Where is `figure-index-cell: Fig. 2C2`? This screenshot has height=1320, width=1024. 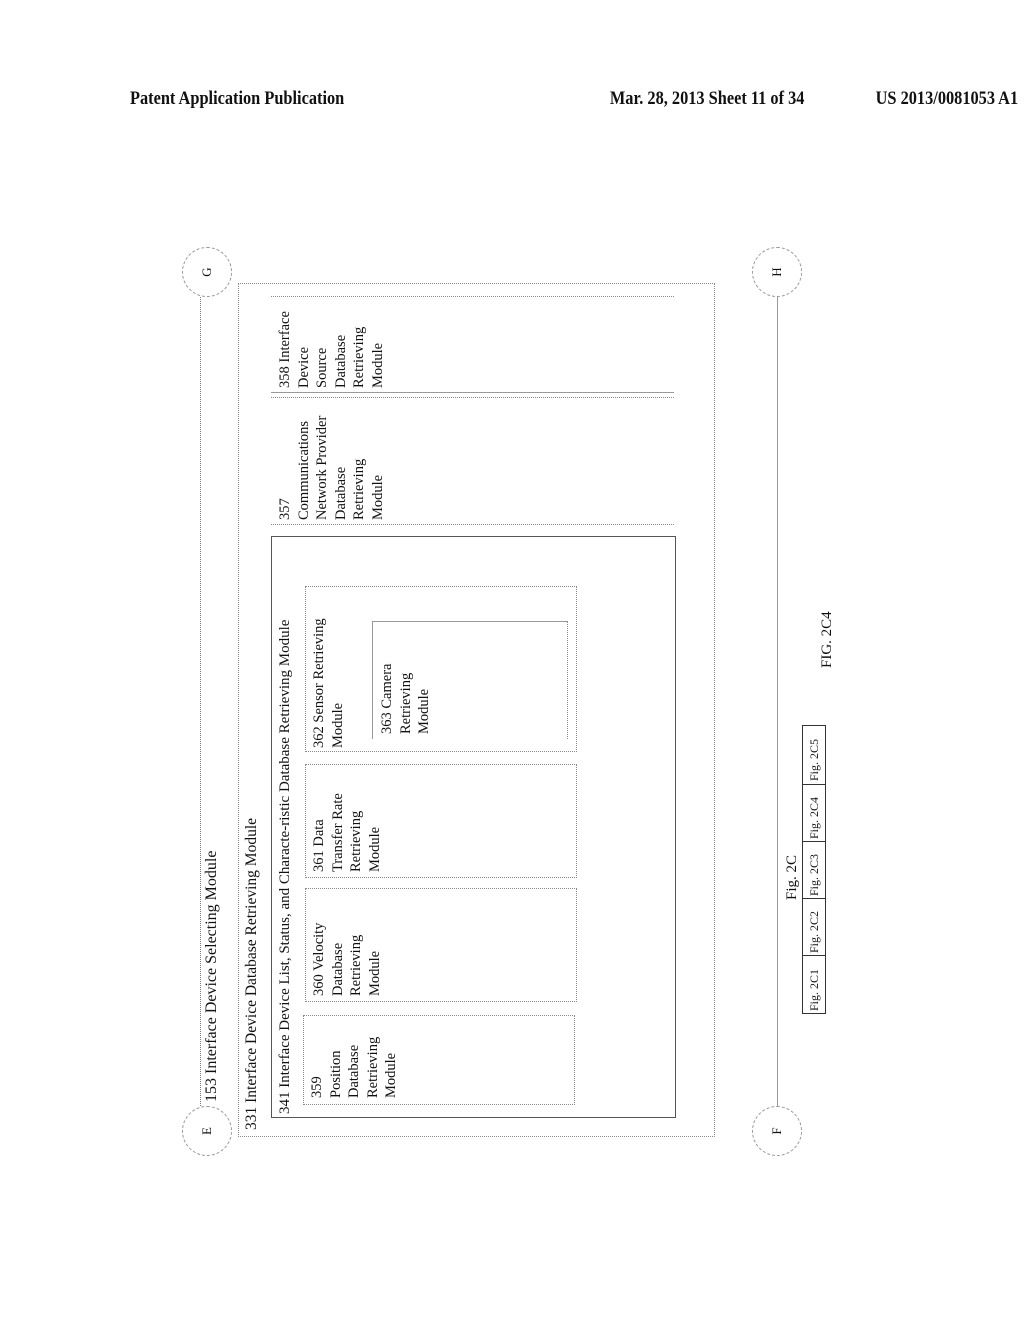 figure-index-cell: Fig. 2C2 is located at coordinates (814, 926).